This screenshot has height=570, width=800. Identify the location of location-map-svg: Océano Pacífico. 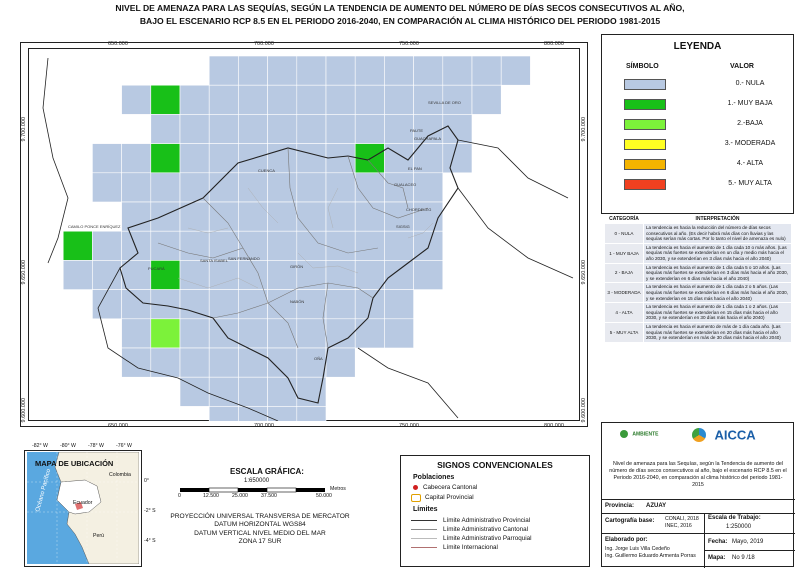
(83, 508).